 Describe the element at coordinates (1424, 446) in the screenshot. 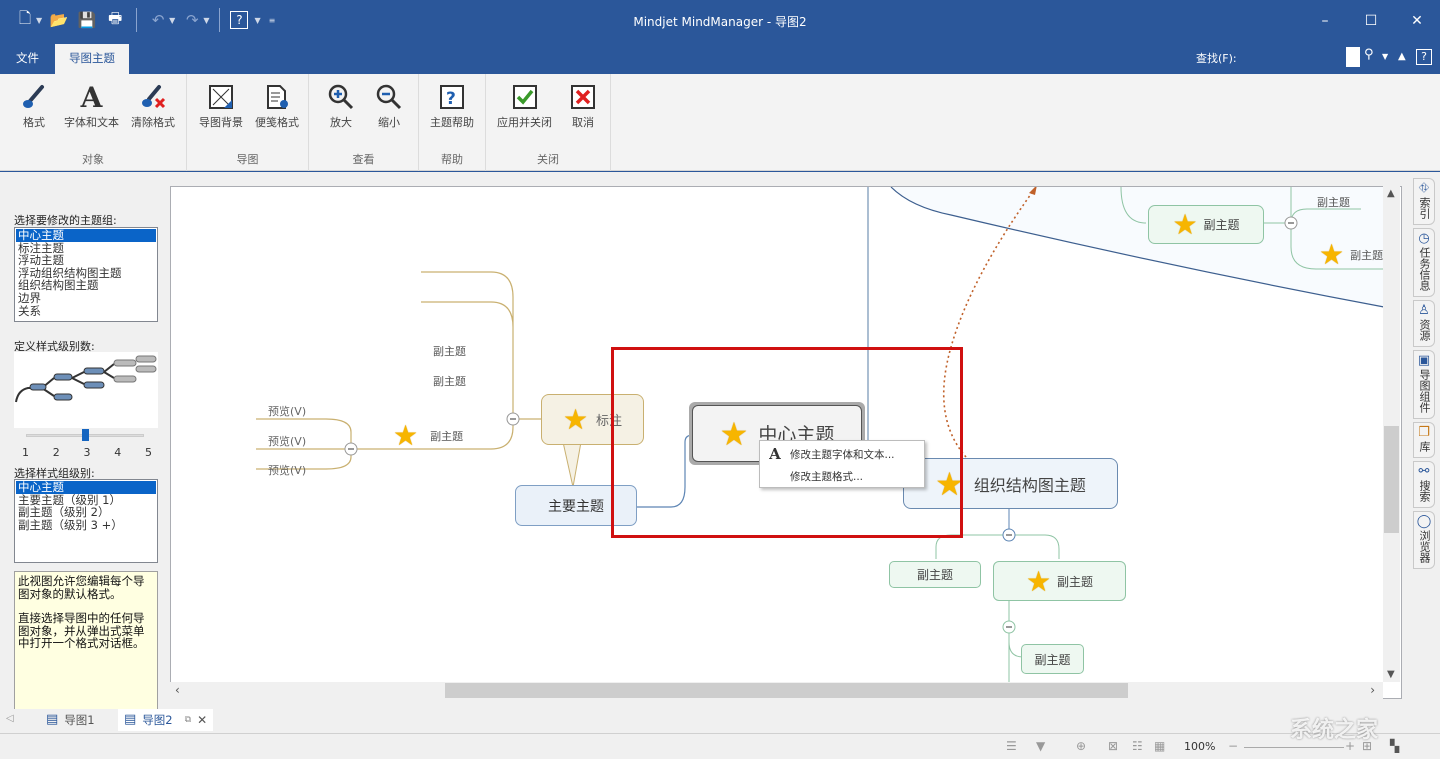

I see `side-tab-label: 库` at that location.